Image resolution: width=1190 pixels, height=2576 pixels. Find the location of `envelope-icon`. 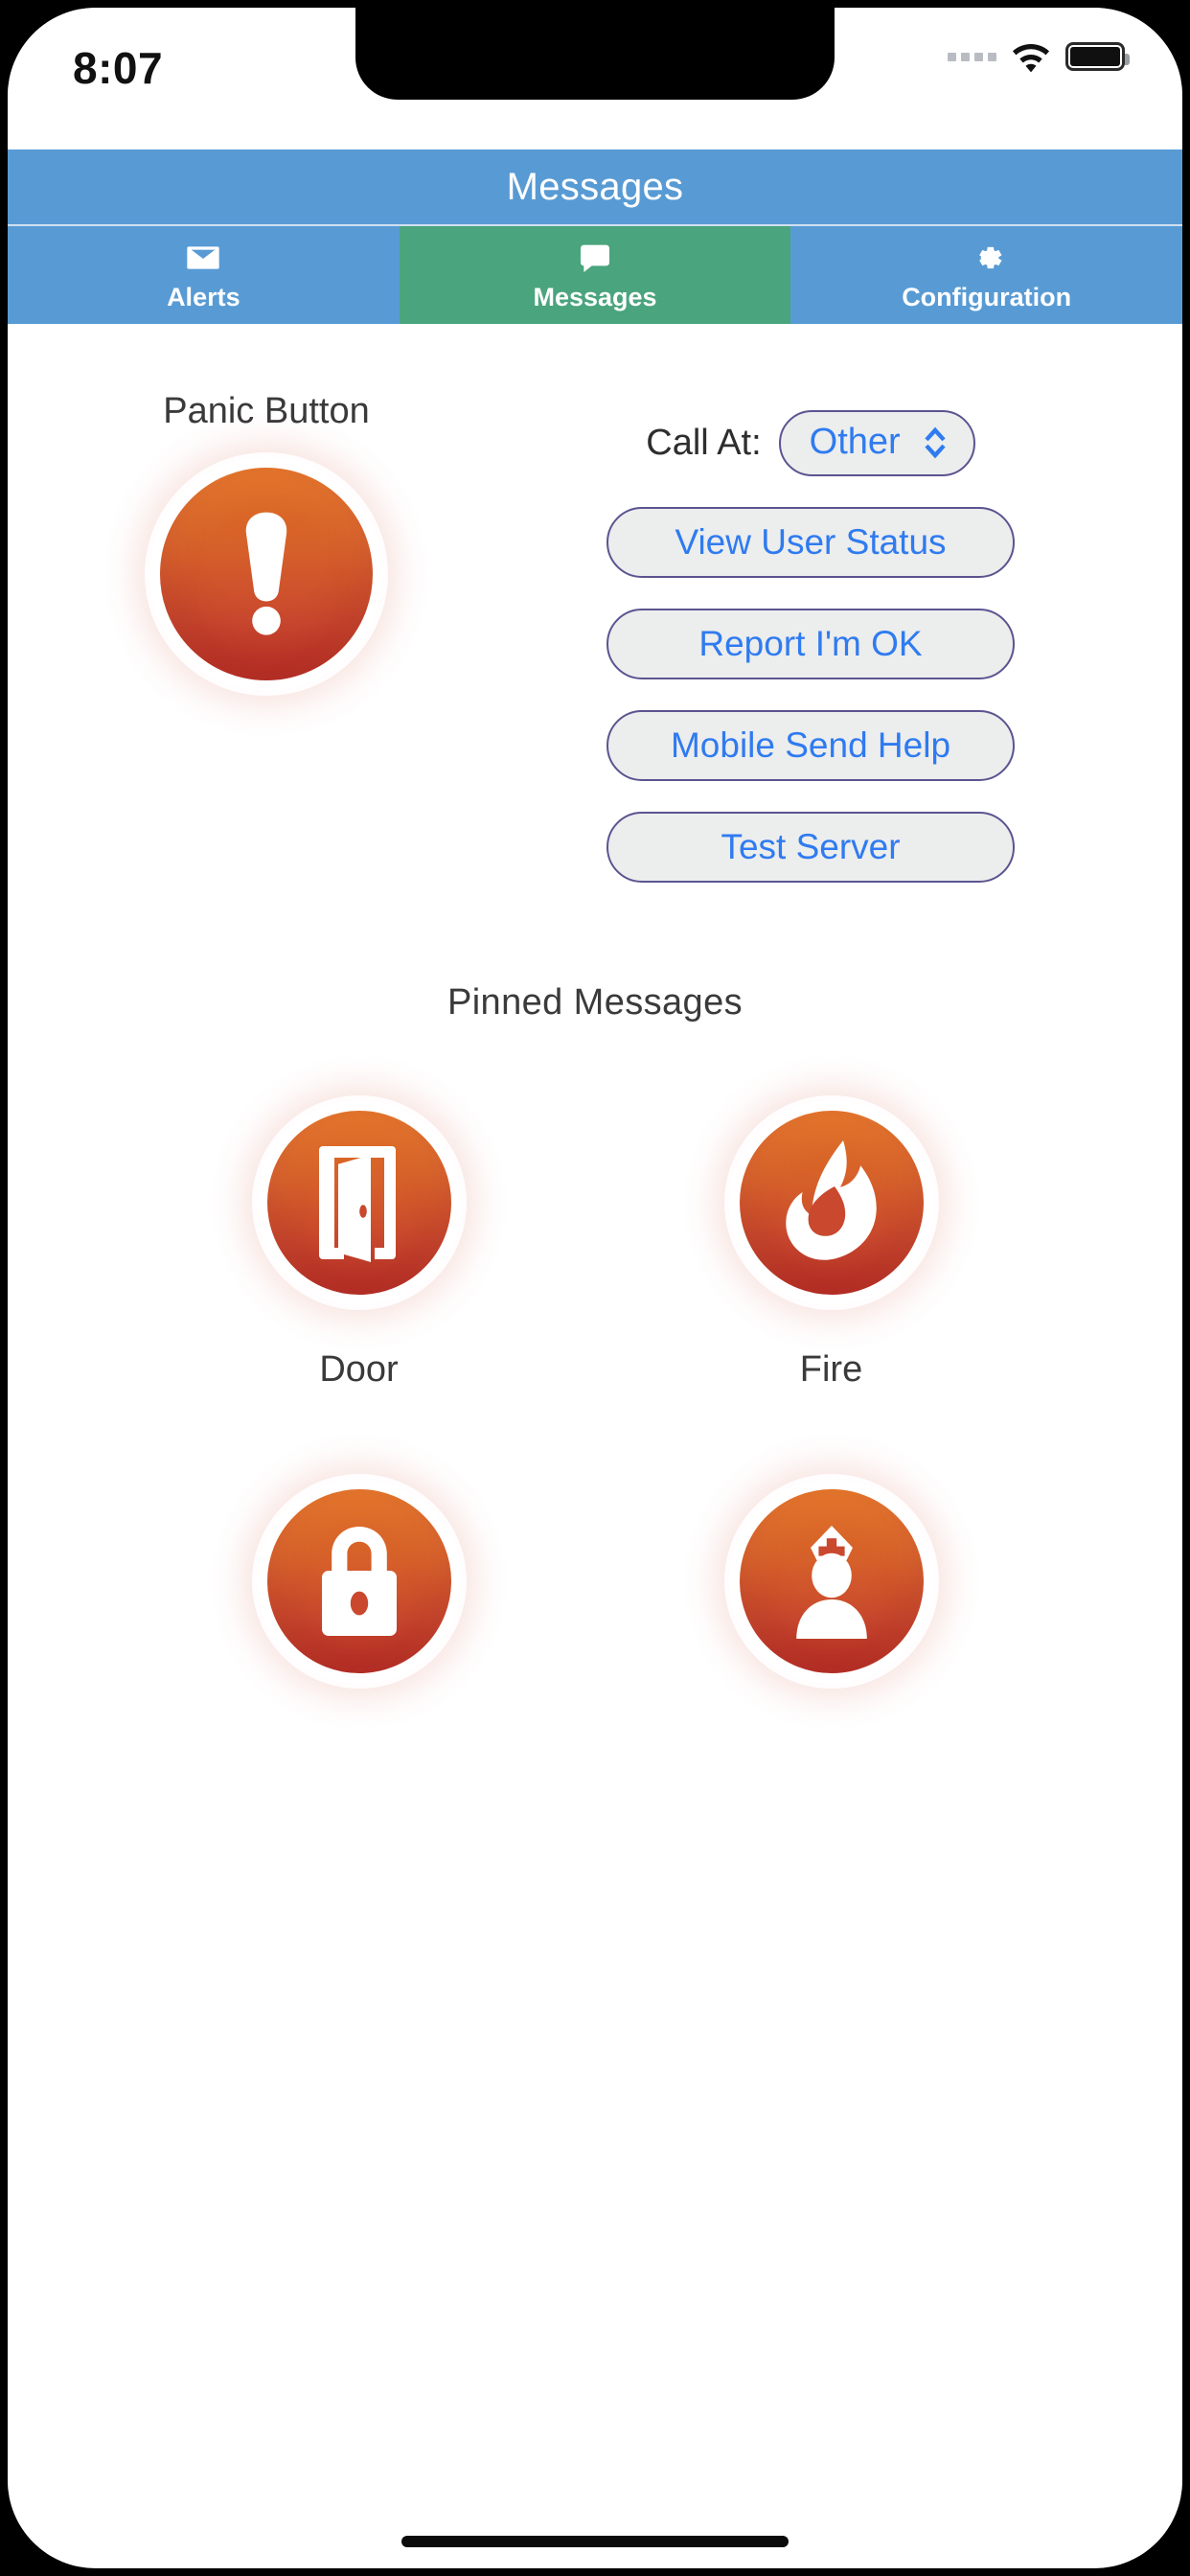

envelope-icon is located at coordinates (203, 258).